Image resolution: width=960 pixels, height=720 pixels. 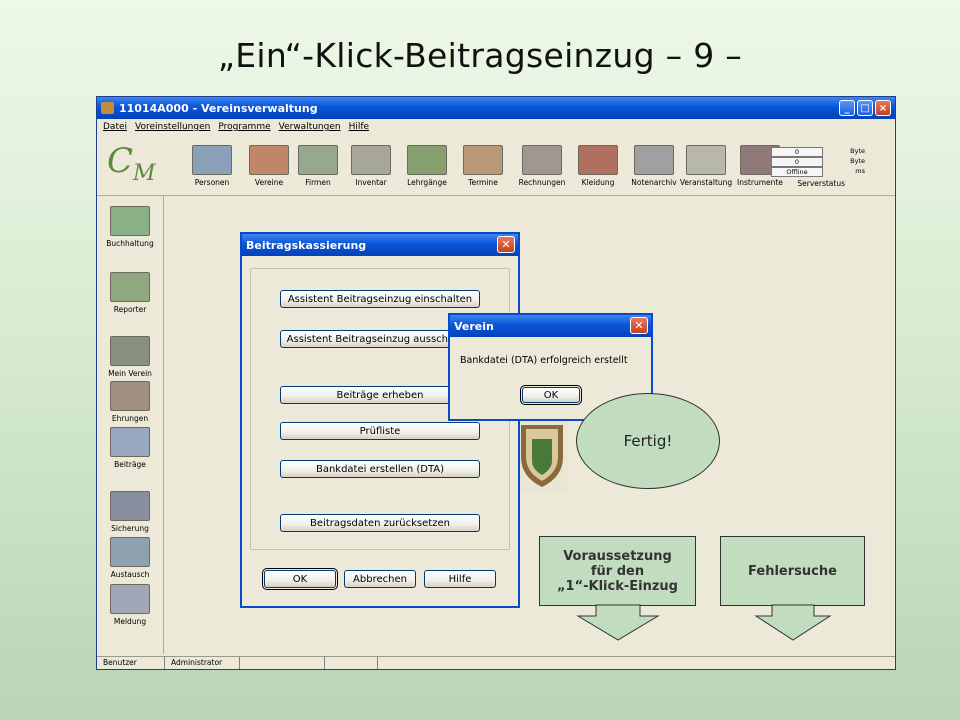 What do you see at coordinates (542, 160) in the screenshot?
I see `invoice-icon` at bounding box center [542, 160].